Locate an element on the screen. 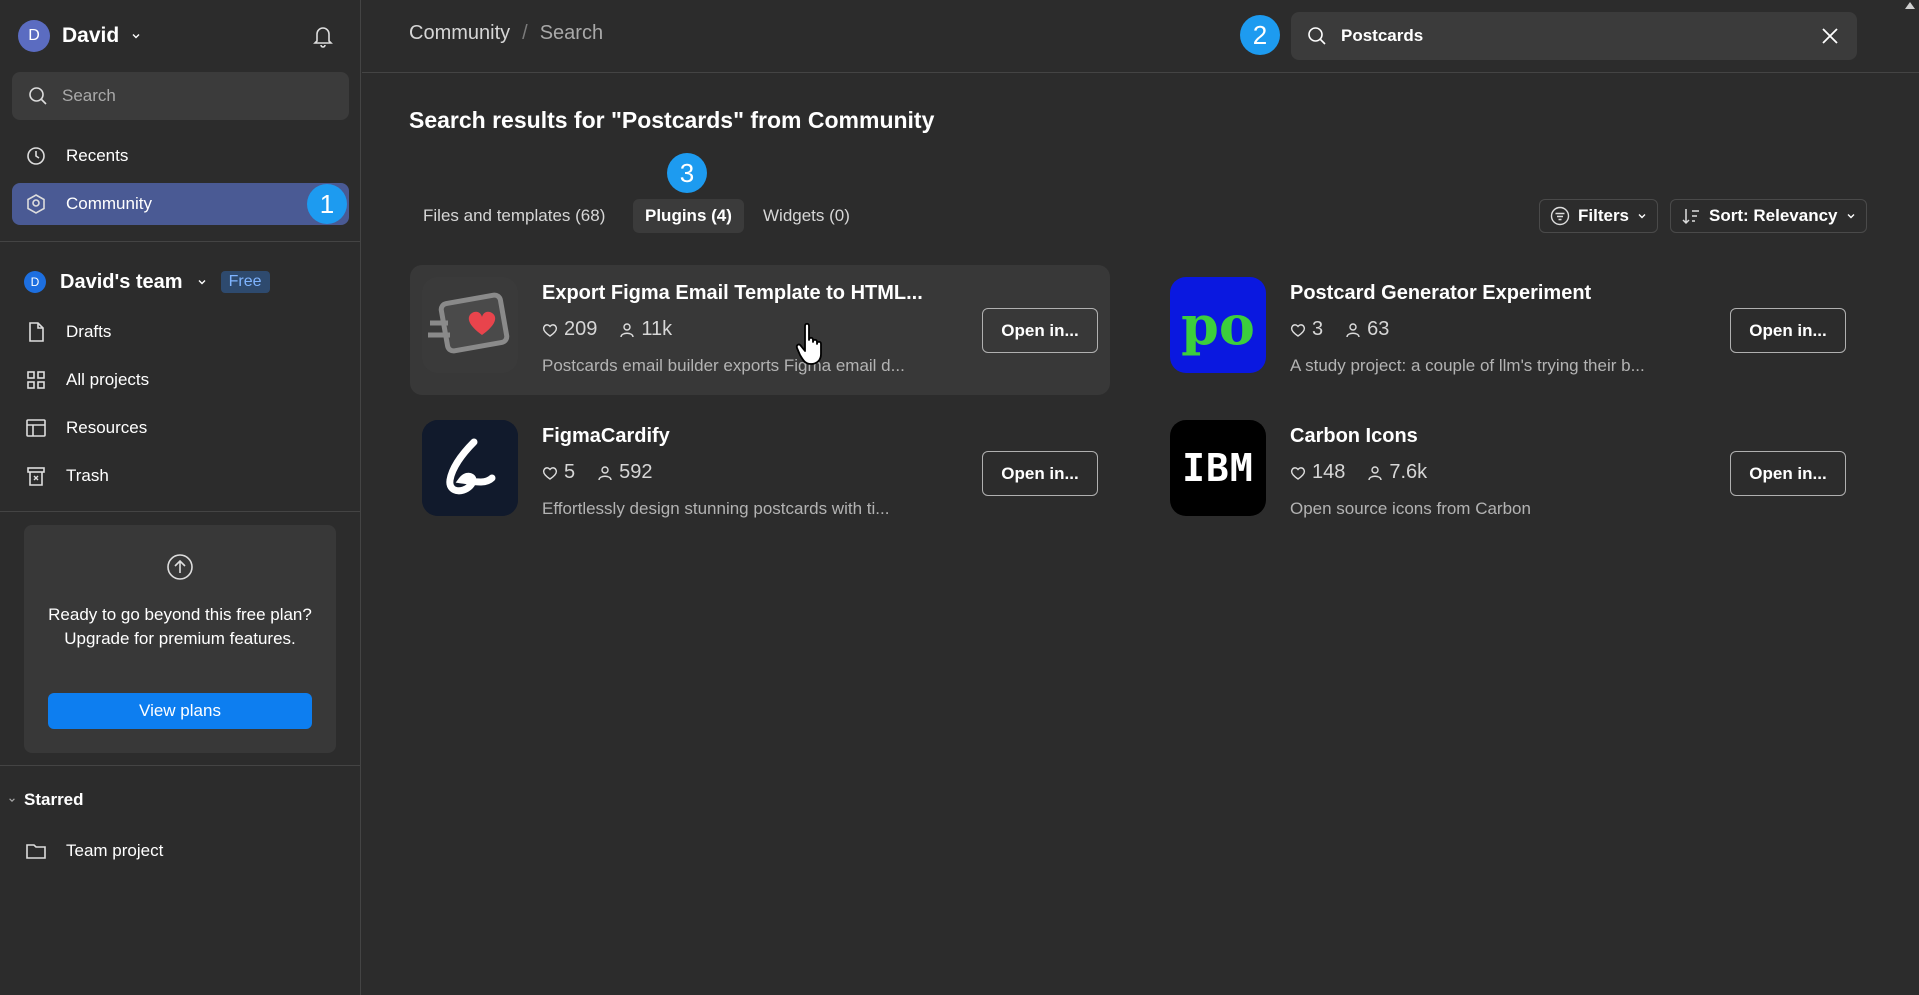 The width and height of the screenshot is (1919, 995). sidebar-item-label: Trash is located at coordinates (87, 475).